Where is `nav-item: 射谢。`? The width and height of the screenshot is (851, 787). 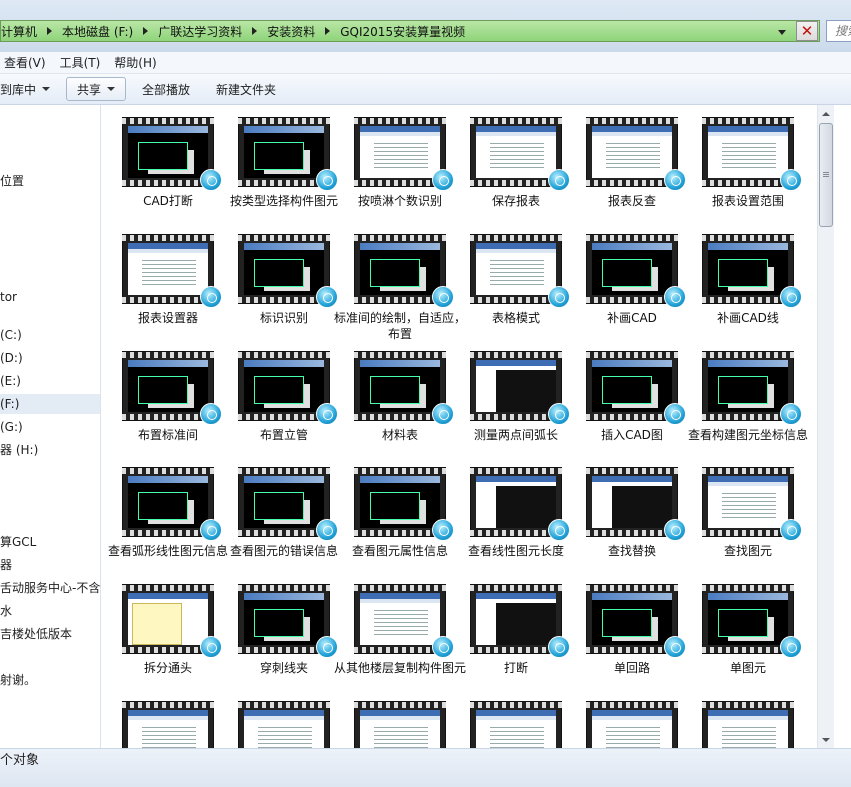 nav-item: 射谢。 is located at coordinates (50, 680).